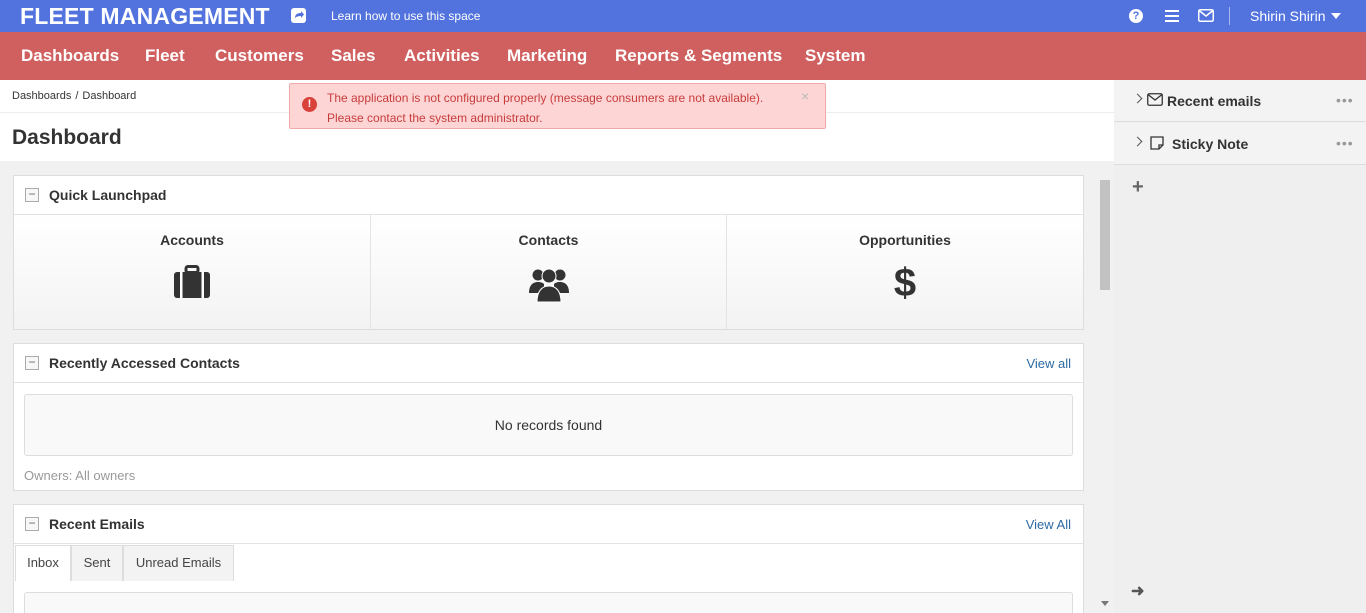 Image resolution: width=1366 pixels, height=613 pixels. Describe the element at coordinates (1048, 363) in the screenshot. I see `view-all-link: View all` at that location.